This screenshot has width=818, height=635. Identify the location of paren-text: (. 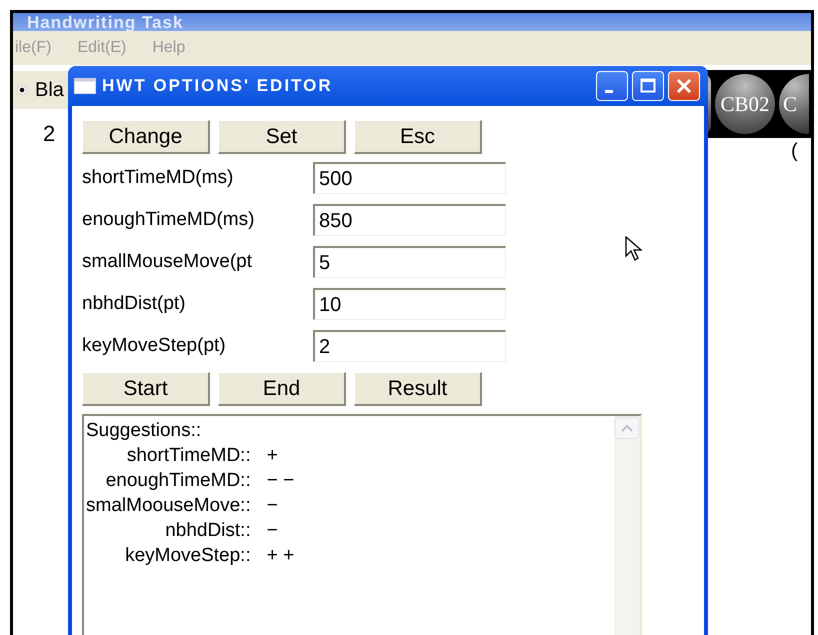
(794, 151).